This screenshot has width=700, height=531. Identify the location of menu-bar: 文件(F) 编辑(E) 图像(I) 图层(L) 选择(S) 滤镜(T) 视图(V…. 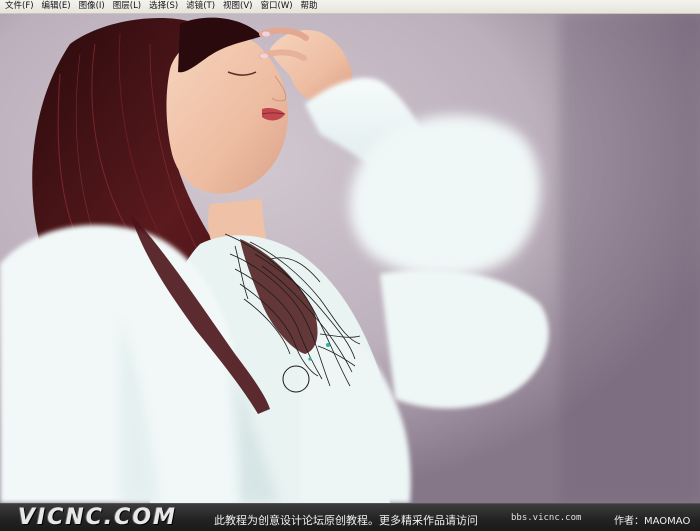
(350, 7).